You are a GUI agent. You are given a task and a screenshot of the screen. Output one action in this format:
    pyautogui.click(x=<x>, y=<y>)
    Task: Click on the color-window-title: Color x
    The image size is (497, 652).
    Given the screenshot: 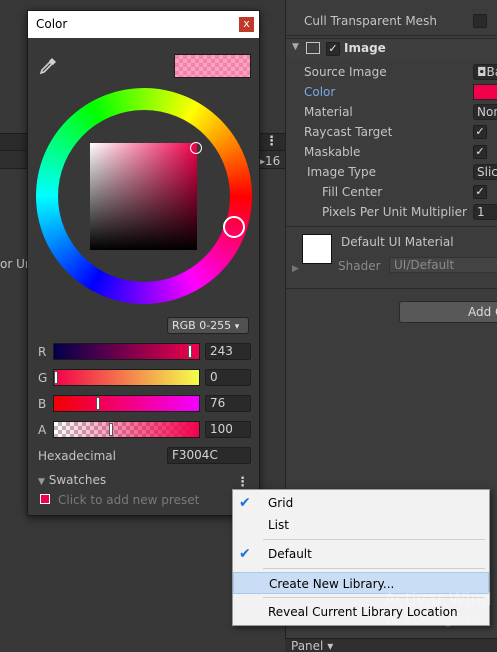 What is the action you would take?
    pyautogui.click(x=143, y=24)
    